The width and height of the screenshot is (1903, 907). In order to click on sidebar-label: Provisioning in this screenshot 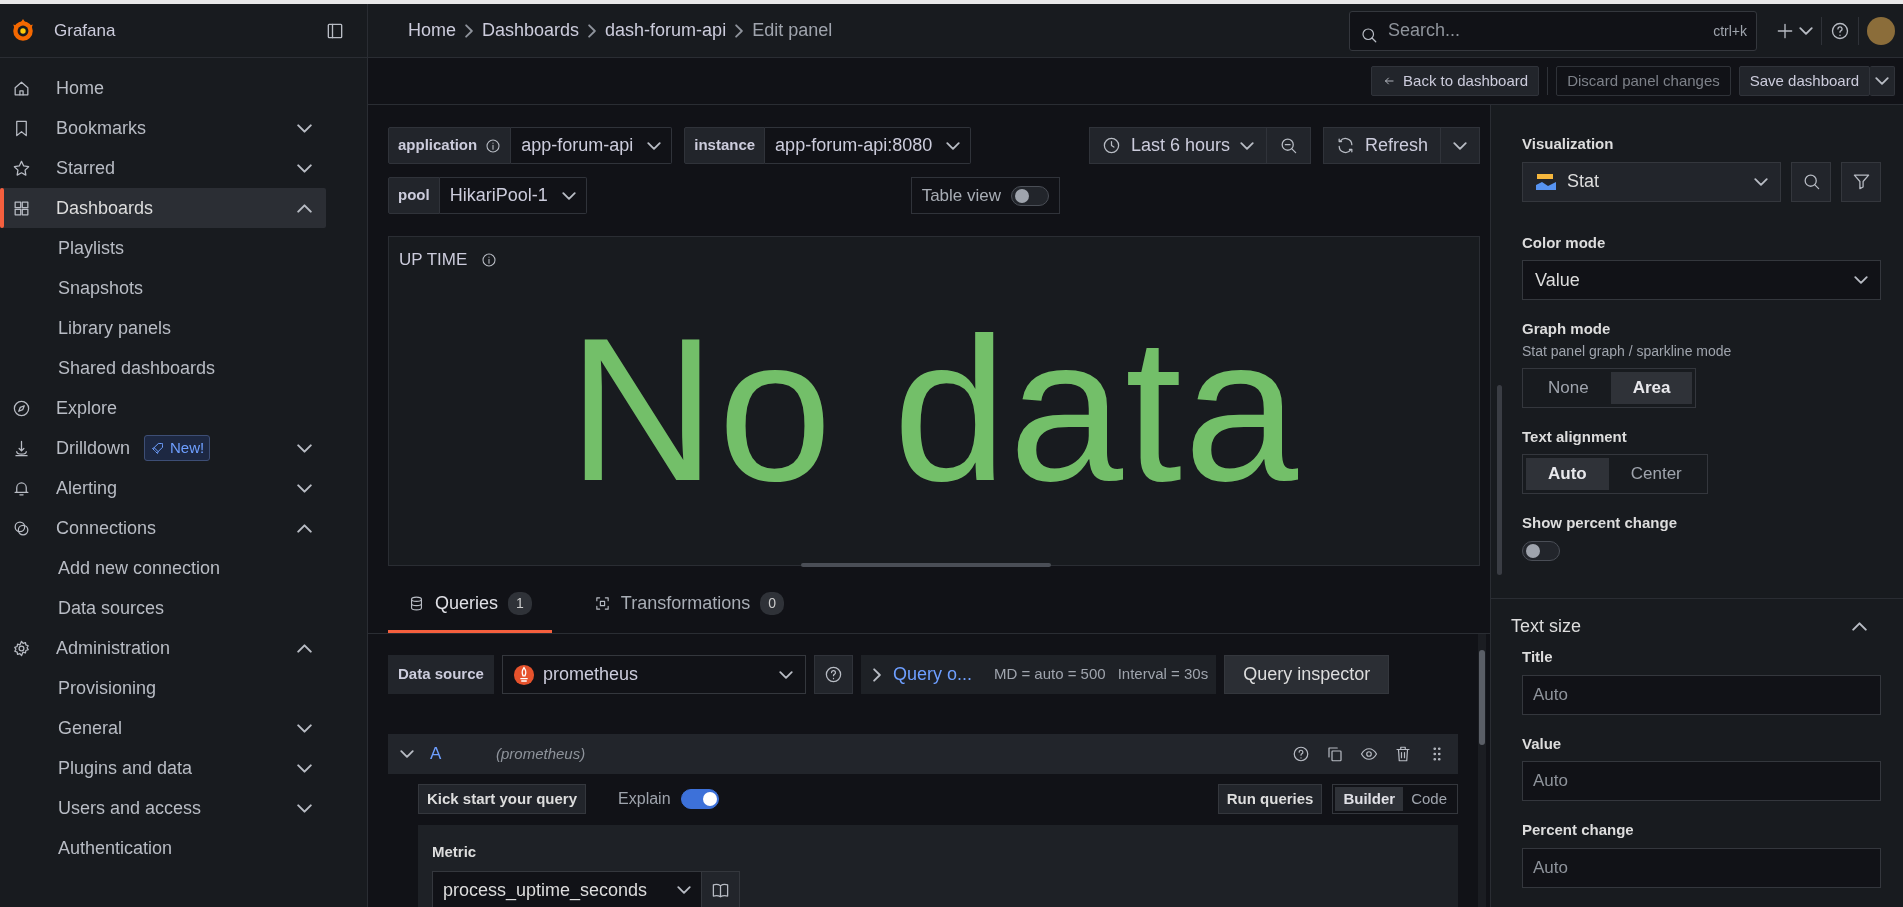, I will do `click(107, 688)`.